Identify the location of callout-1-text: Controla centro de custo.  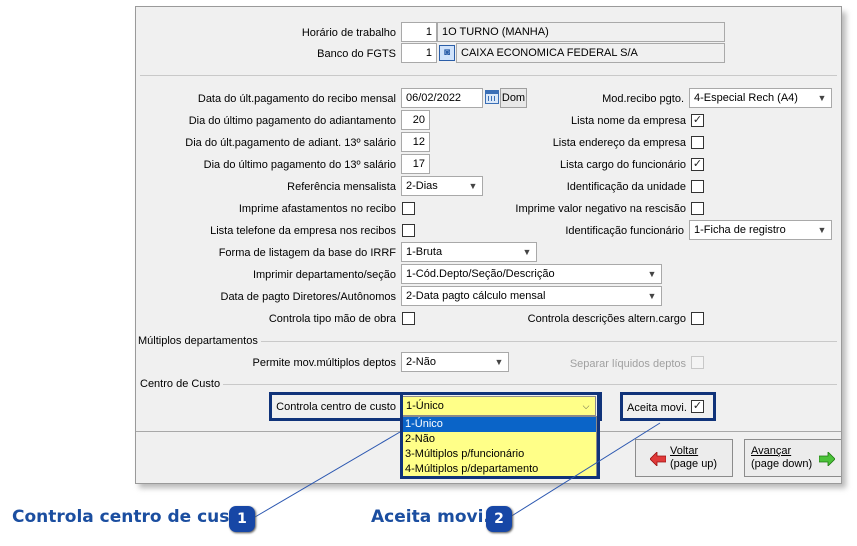
(131, 517).